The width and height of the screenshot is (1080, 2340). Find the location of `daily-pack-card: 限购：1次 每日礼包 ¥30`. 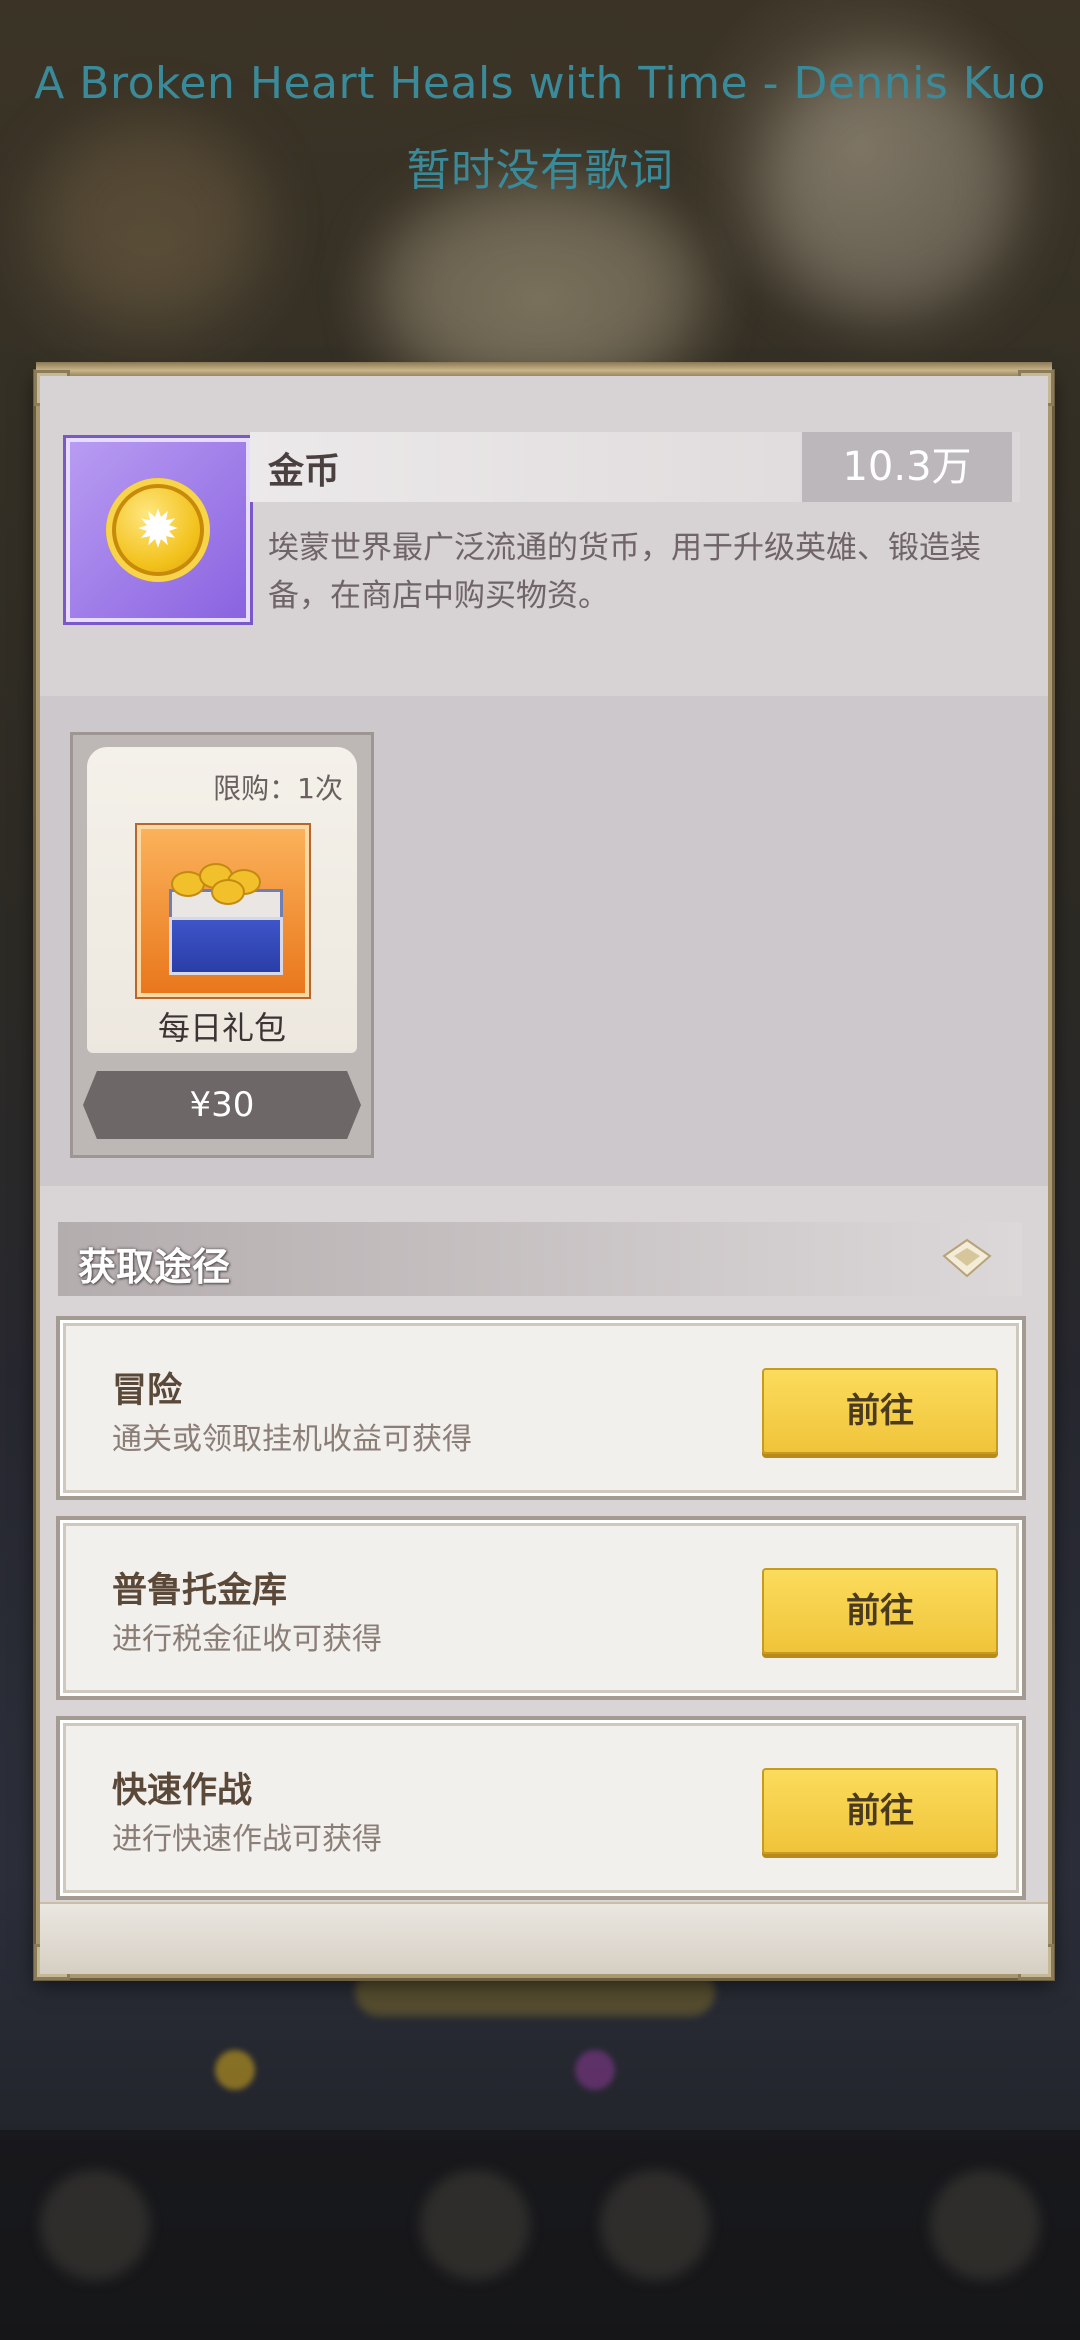

daily-pack-card: 限购：1次 每日礼包 ¥30 is located at coordinates (222, 945).